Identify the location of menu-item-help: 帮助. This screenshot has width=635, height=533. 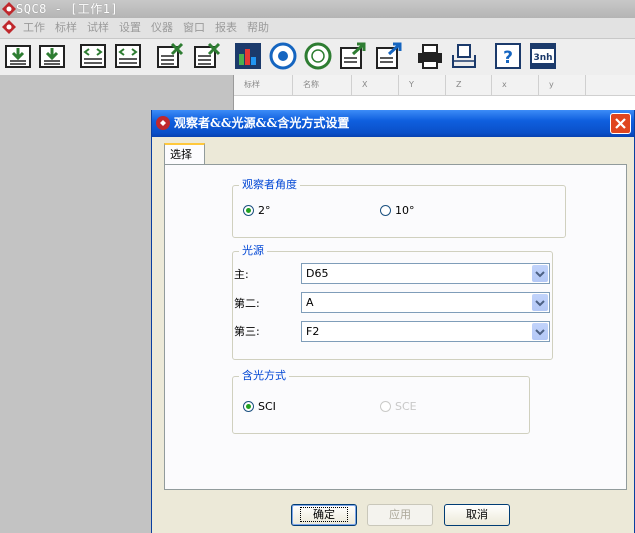
(258, 28).